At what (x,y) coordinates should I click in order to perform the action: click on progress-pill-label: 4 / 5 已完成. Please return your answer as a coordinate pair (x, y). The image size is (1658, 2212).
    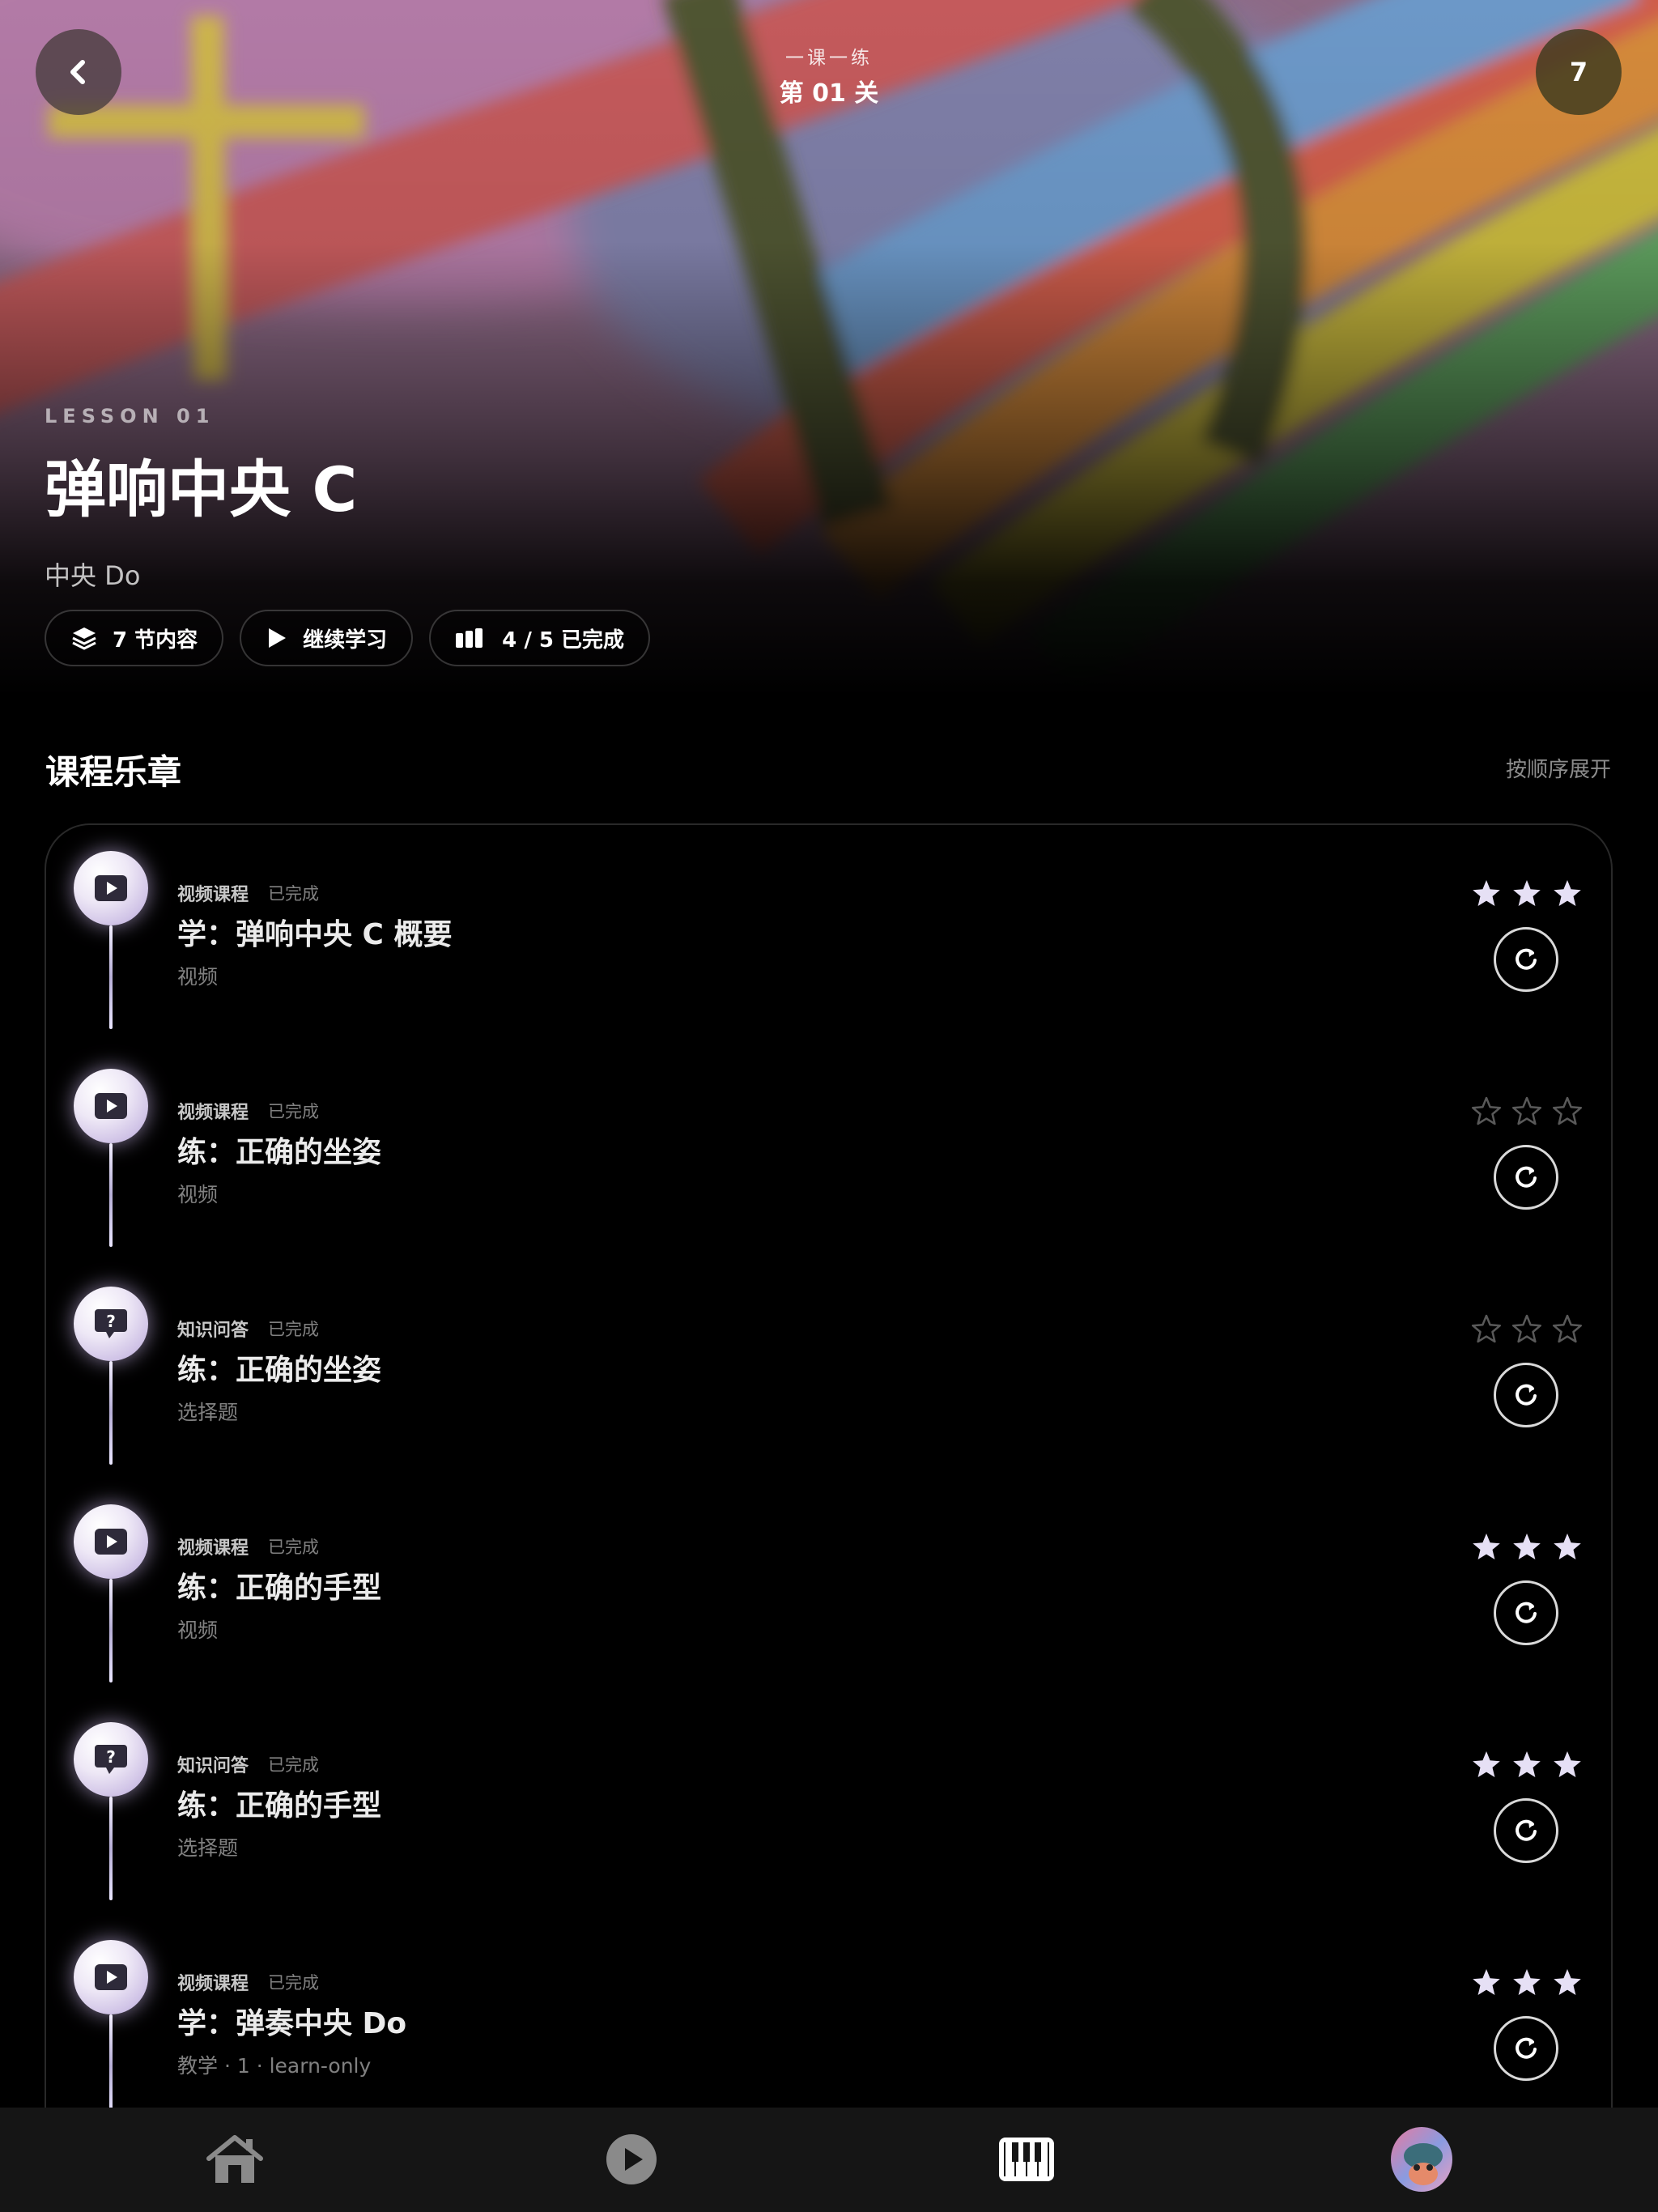
    Looking at the image, I should click on (563, 640).